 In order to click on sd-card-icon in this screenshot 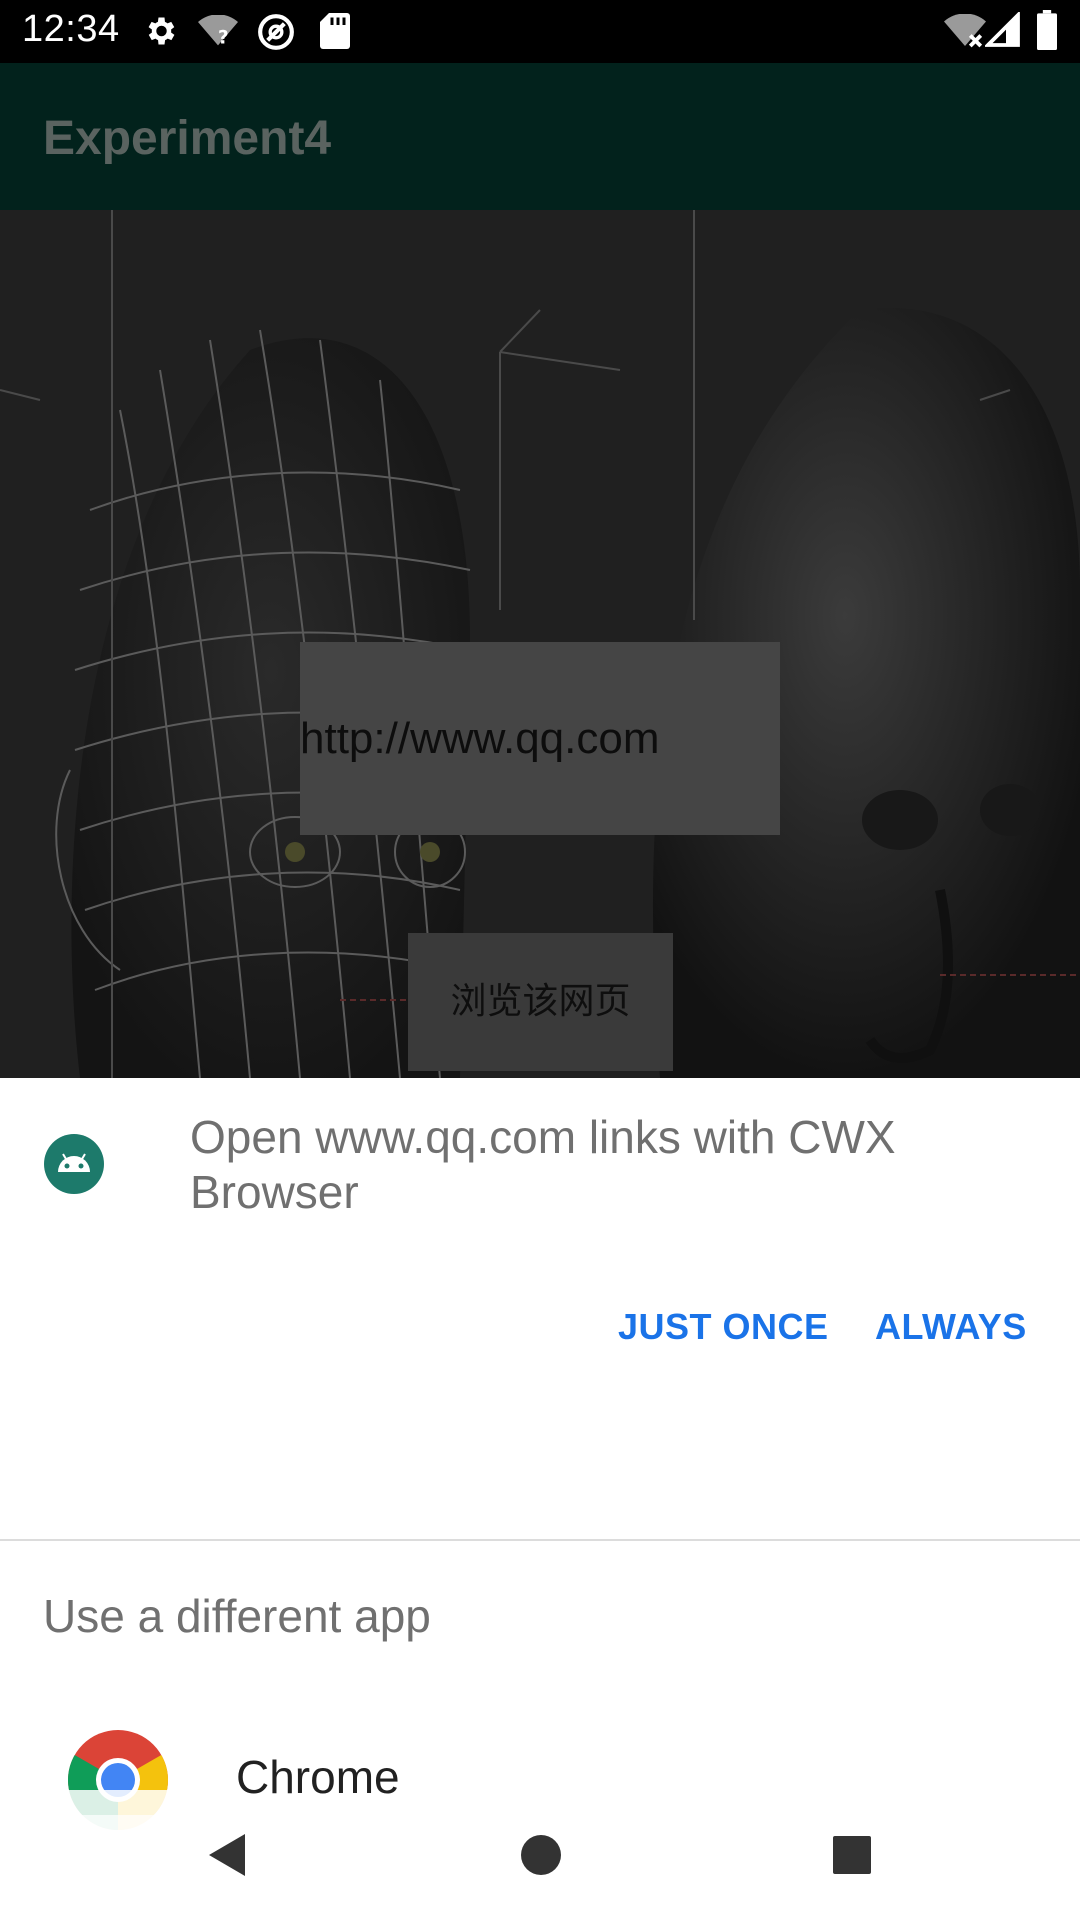, I will do `click(335, 31)`.